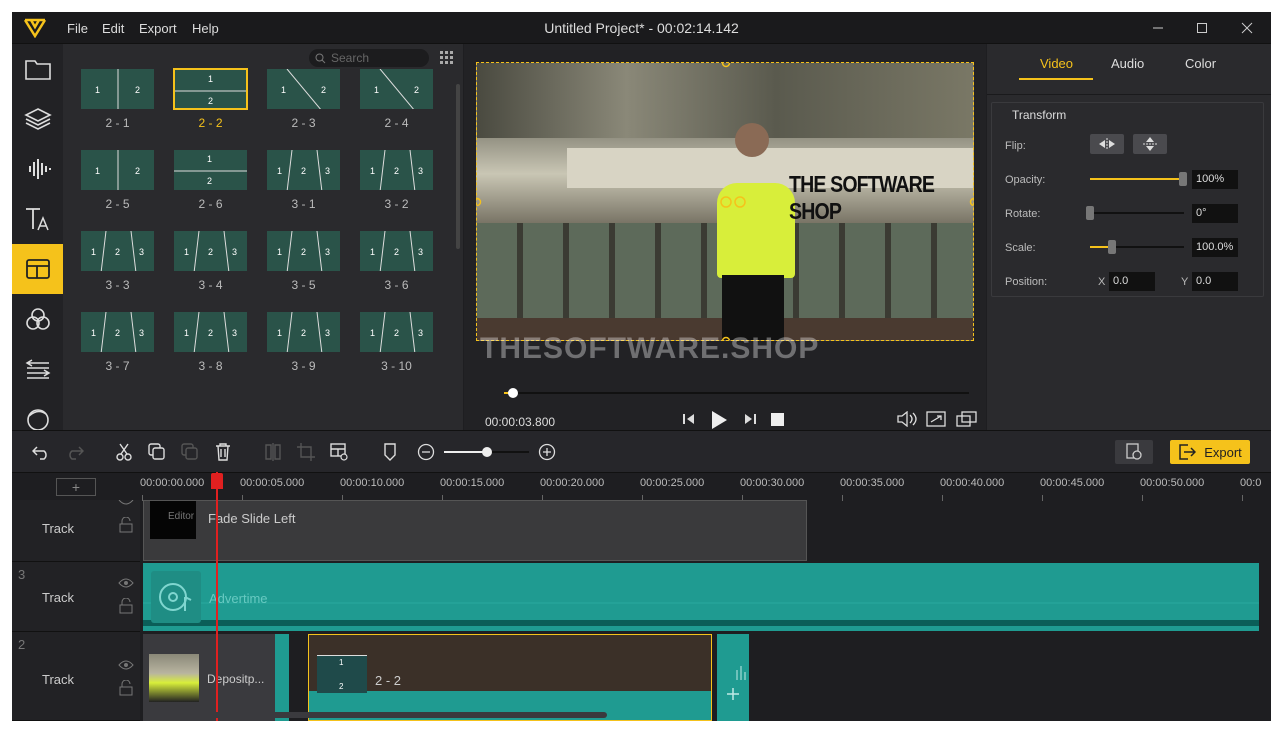 This screenshot has height=733, width=1283. What do you see at coordinates (77, 28) in the screenshot?
I see `menu-file: File` at bounding box center [77, 28].